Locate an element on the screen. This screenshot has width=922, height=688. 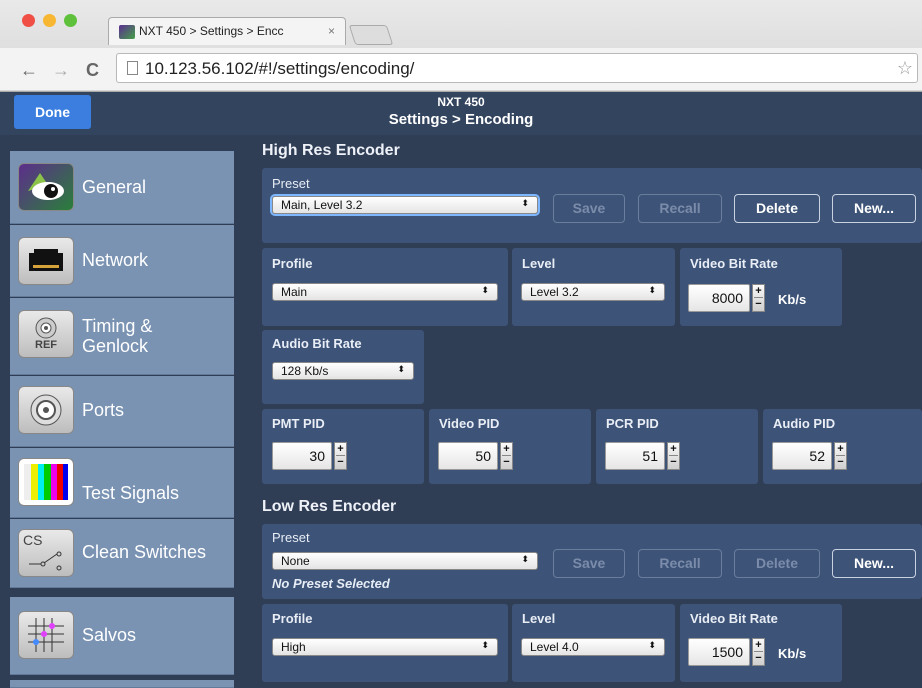
zoom-window-button is located at coordinates (70, 20).